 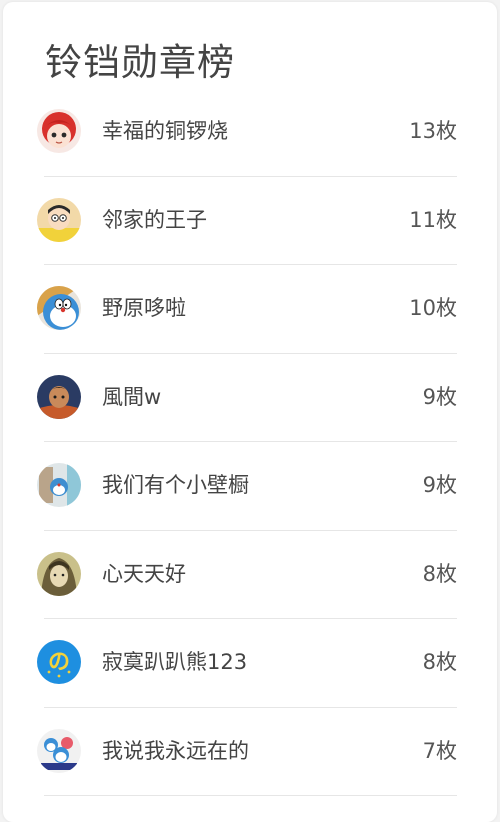 I want to click on username: 我说我永远在的, so click(x=175, y=750).